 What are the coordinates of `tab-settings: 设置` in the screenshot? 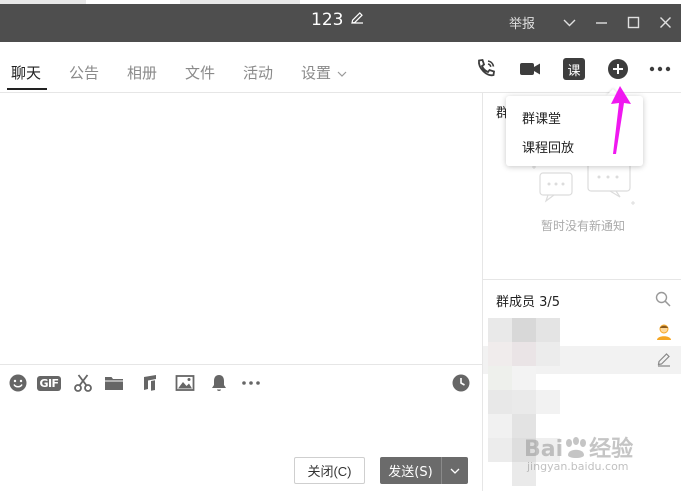 It's located at (324, 72).